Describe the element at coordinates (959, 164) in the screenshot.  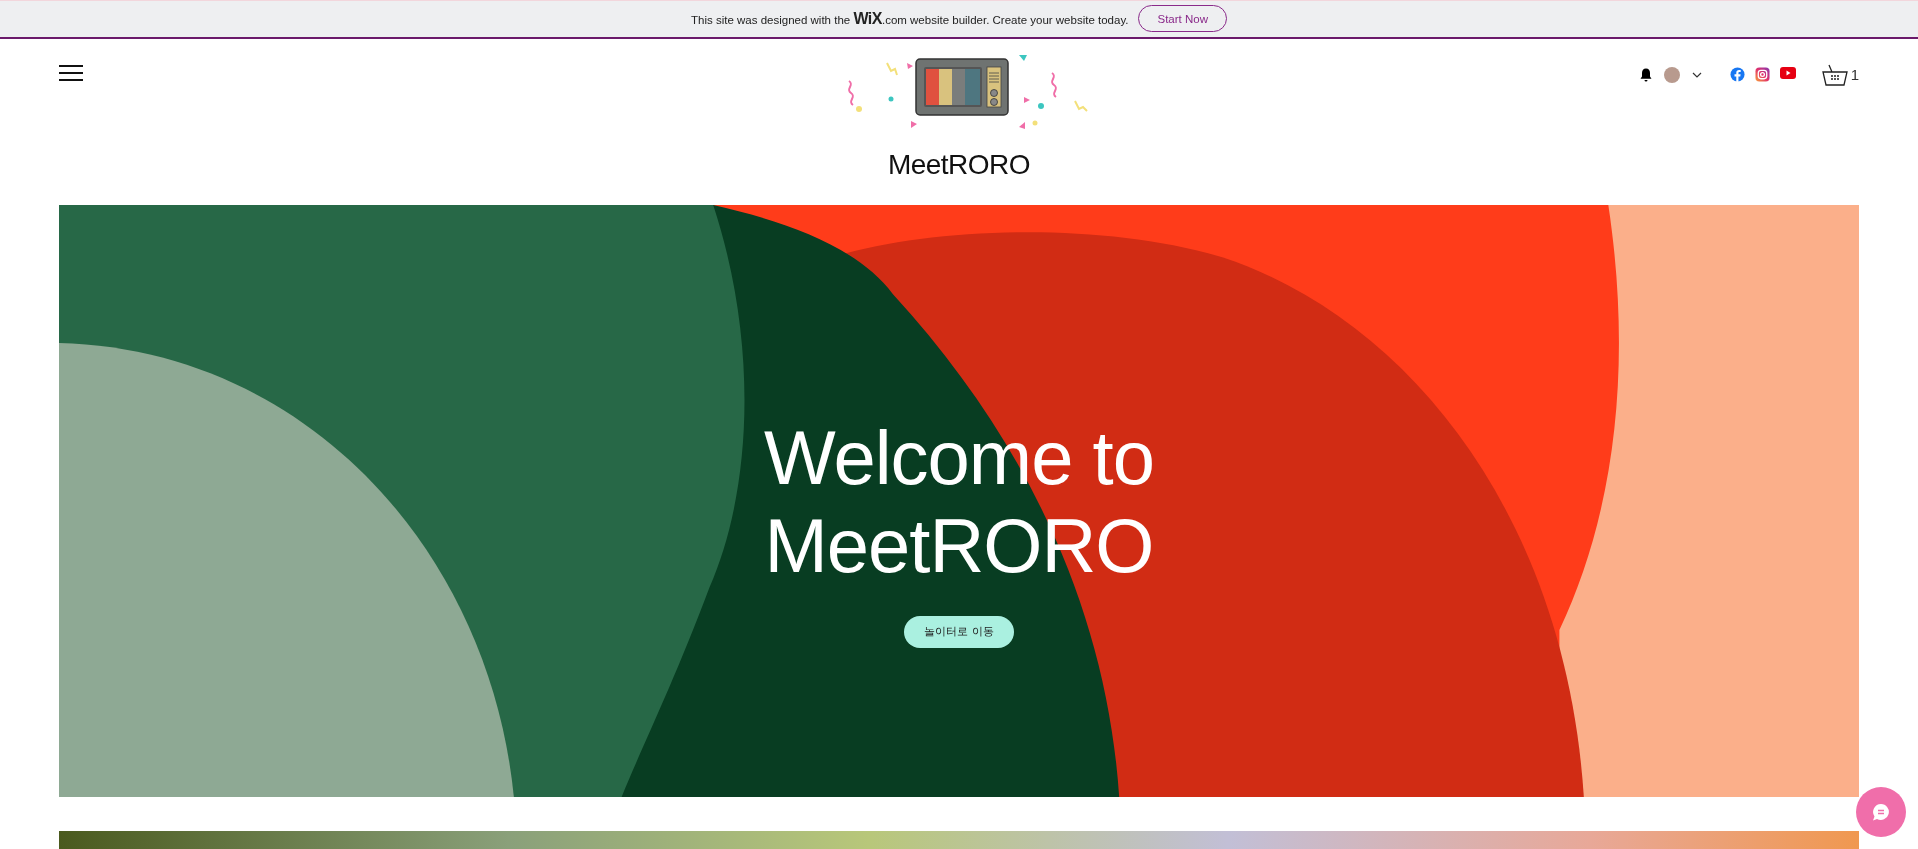
I see `site-name: MeetRORO` at that location.